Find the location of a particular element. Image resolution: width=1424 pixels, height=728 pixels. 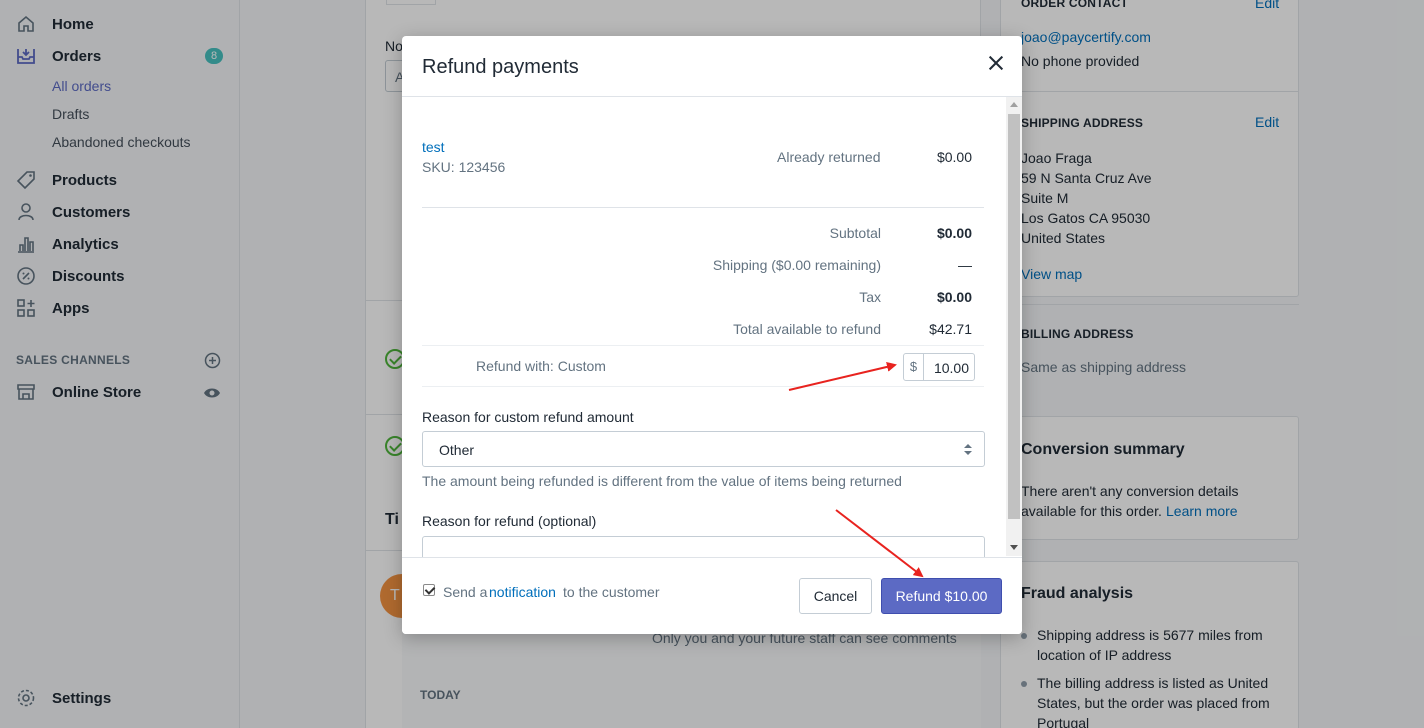

total-available-value: $42.71 is located at coordinates (950, 329).